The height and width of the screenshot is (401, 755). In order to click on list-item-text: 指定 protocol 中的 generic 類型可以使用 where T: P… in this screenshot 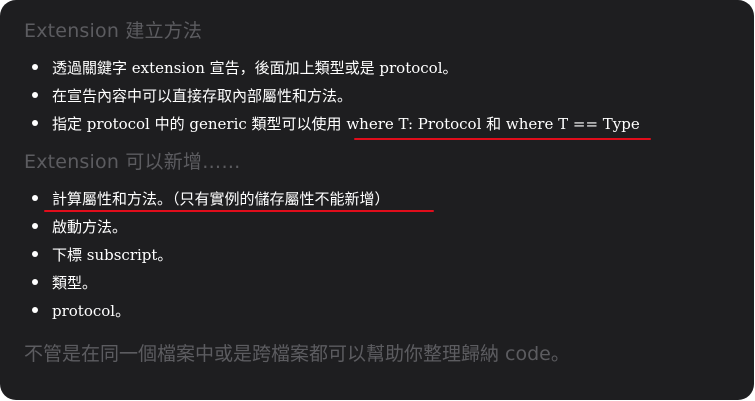, I will do `click(346, 124)`.